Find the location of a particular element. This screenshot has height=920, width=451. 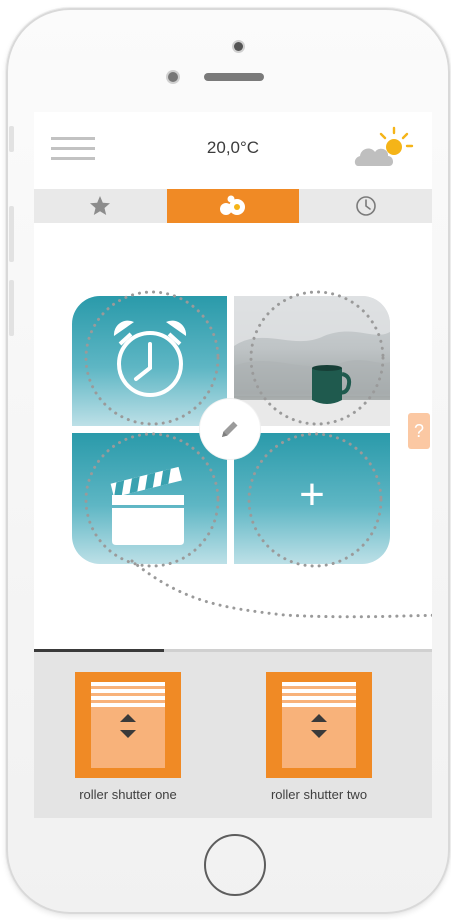

device-label: roller shutter one is located at coordinates (128, 794).